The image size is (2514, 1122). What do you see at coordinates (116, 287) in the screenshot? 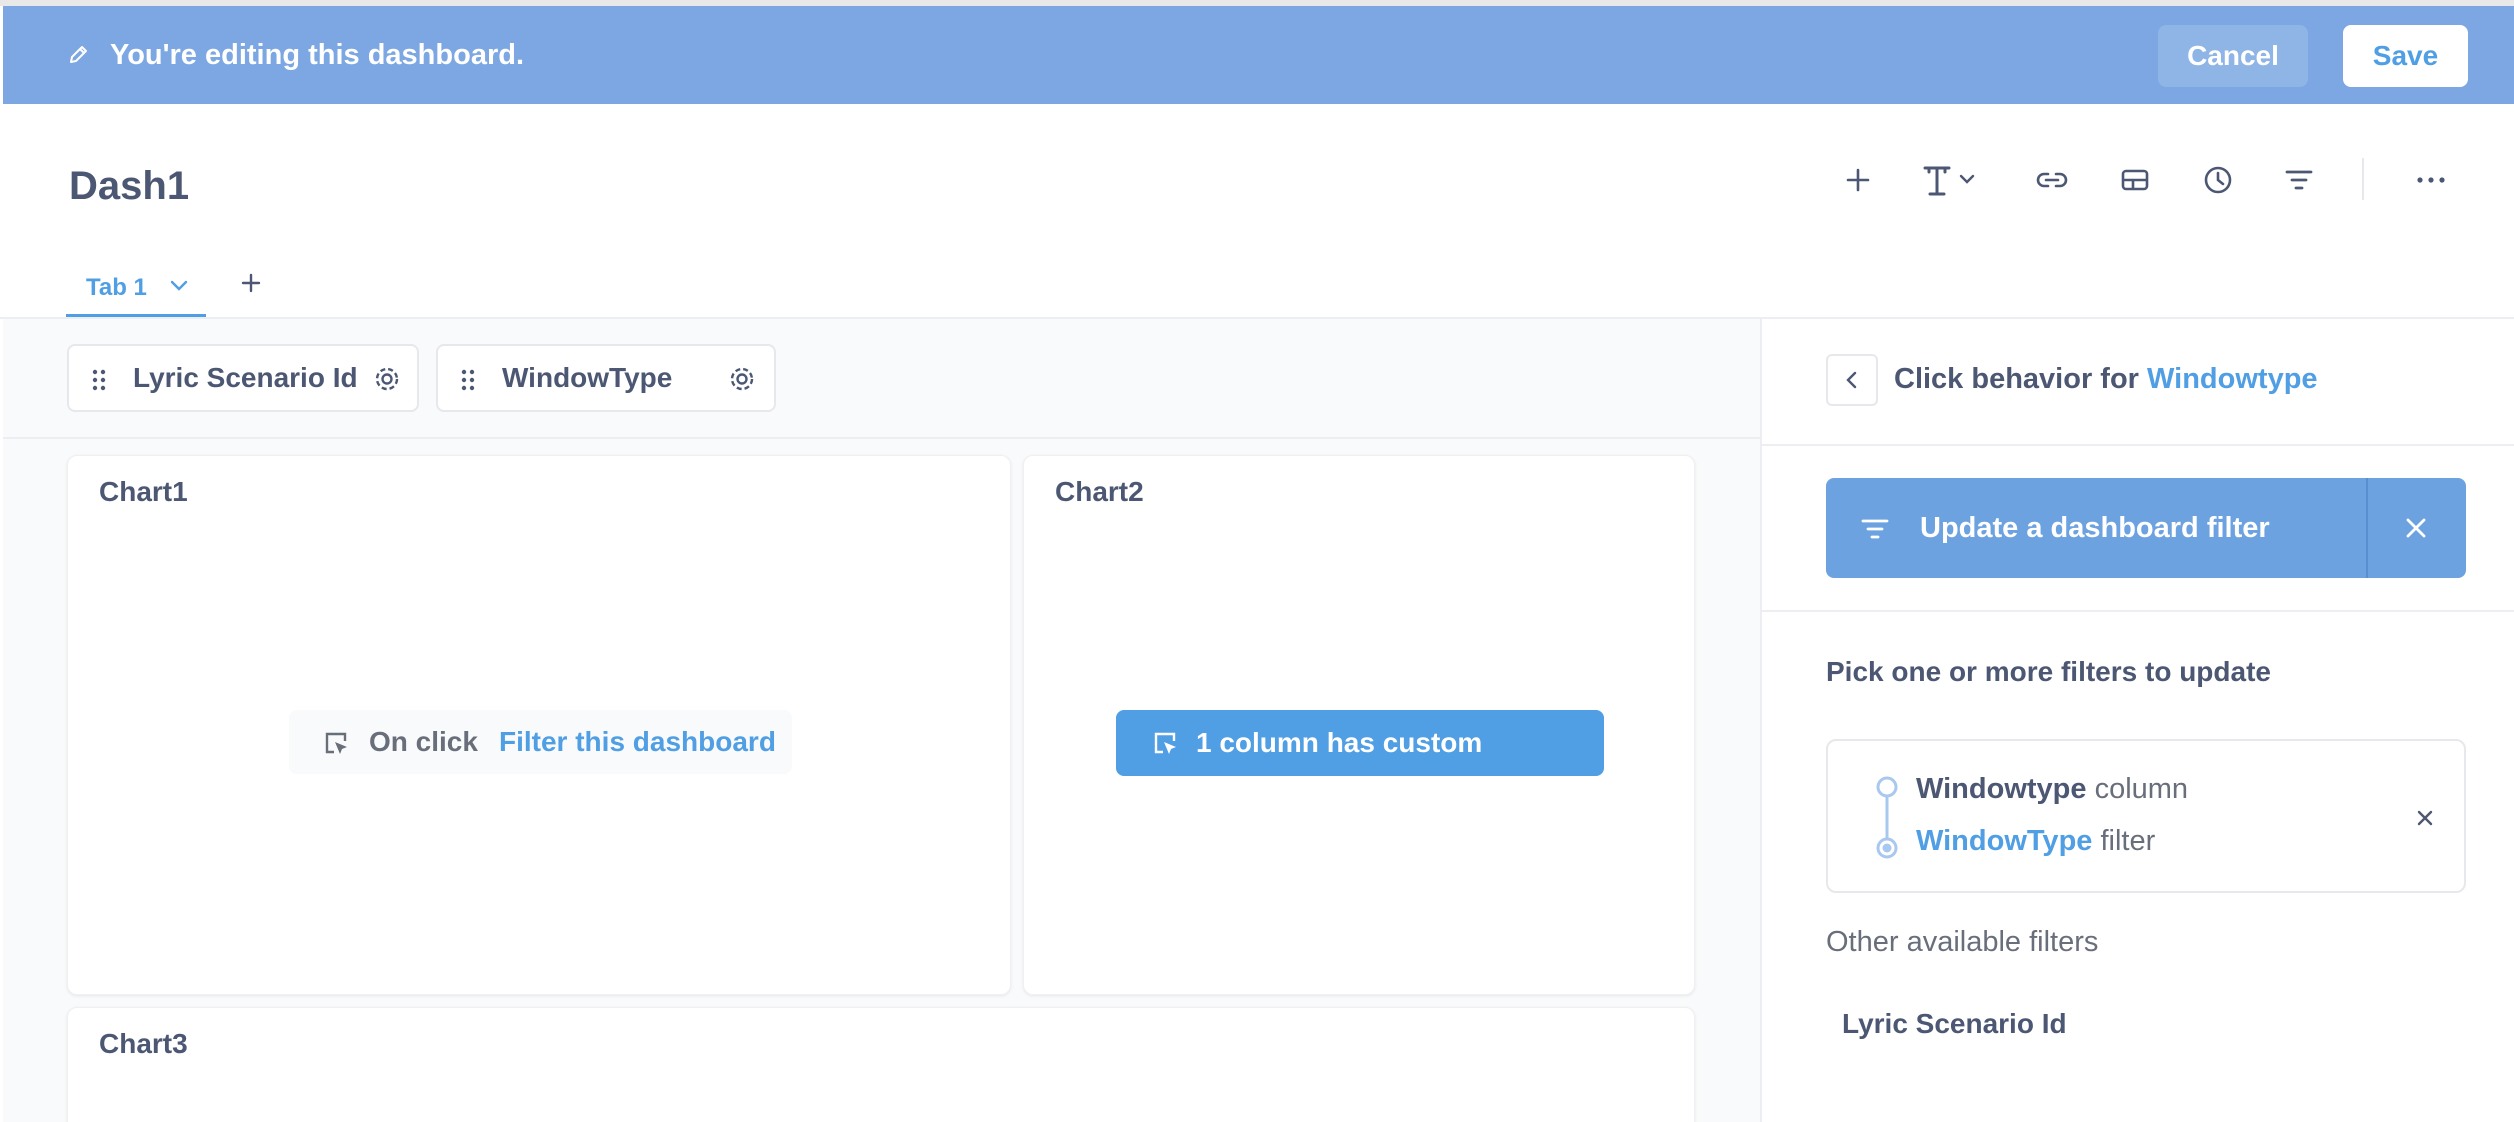
I see `tab-label: Tab 1` at bounding box center [116, 287].